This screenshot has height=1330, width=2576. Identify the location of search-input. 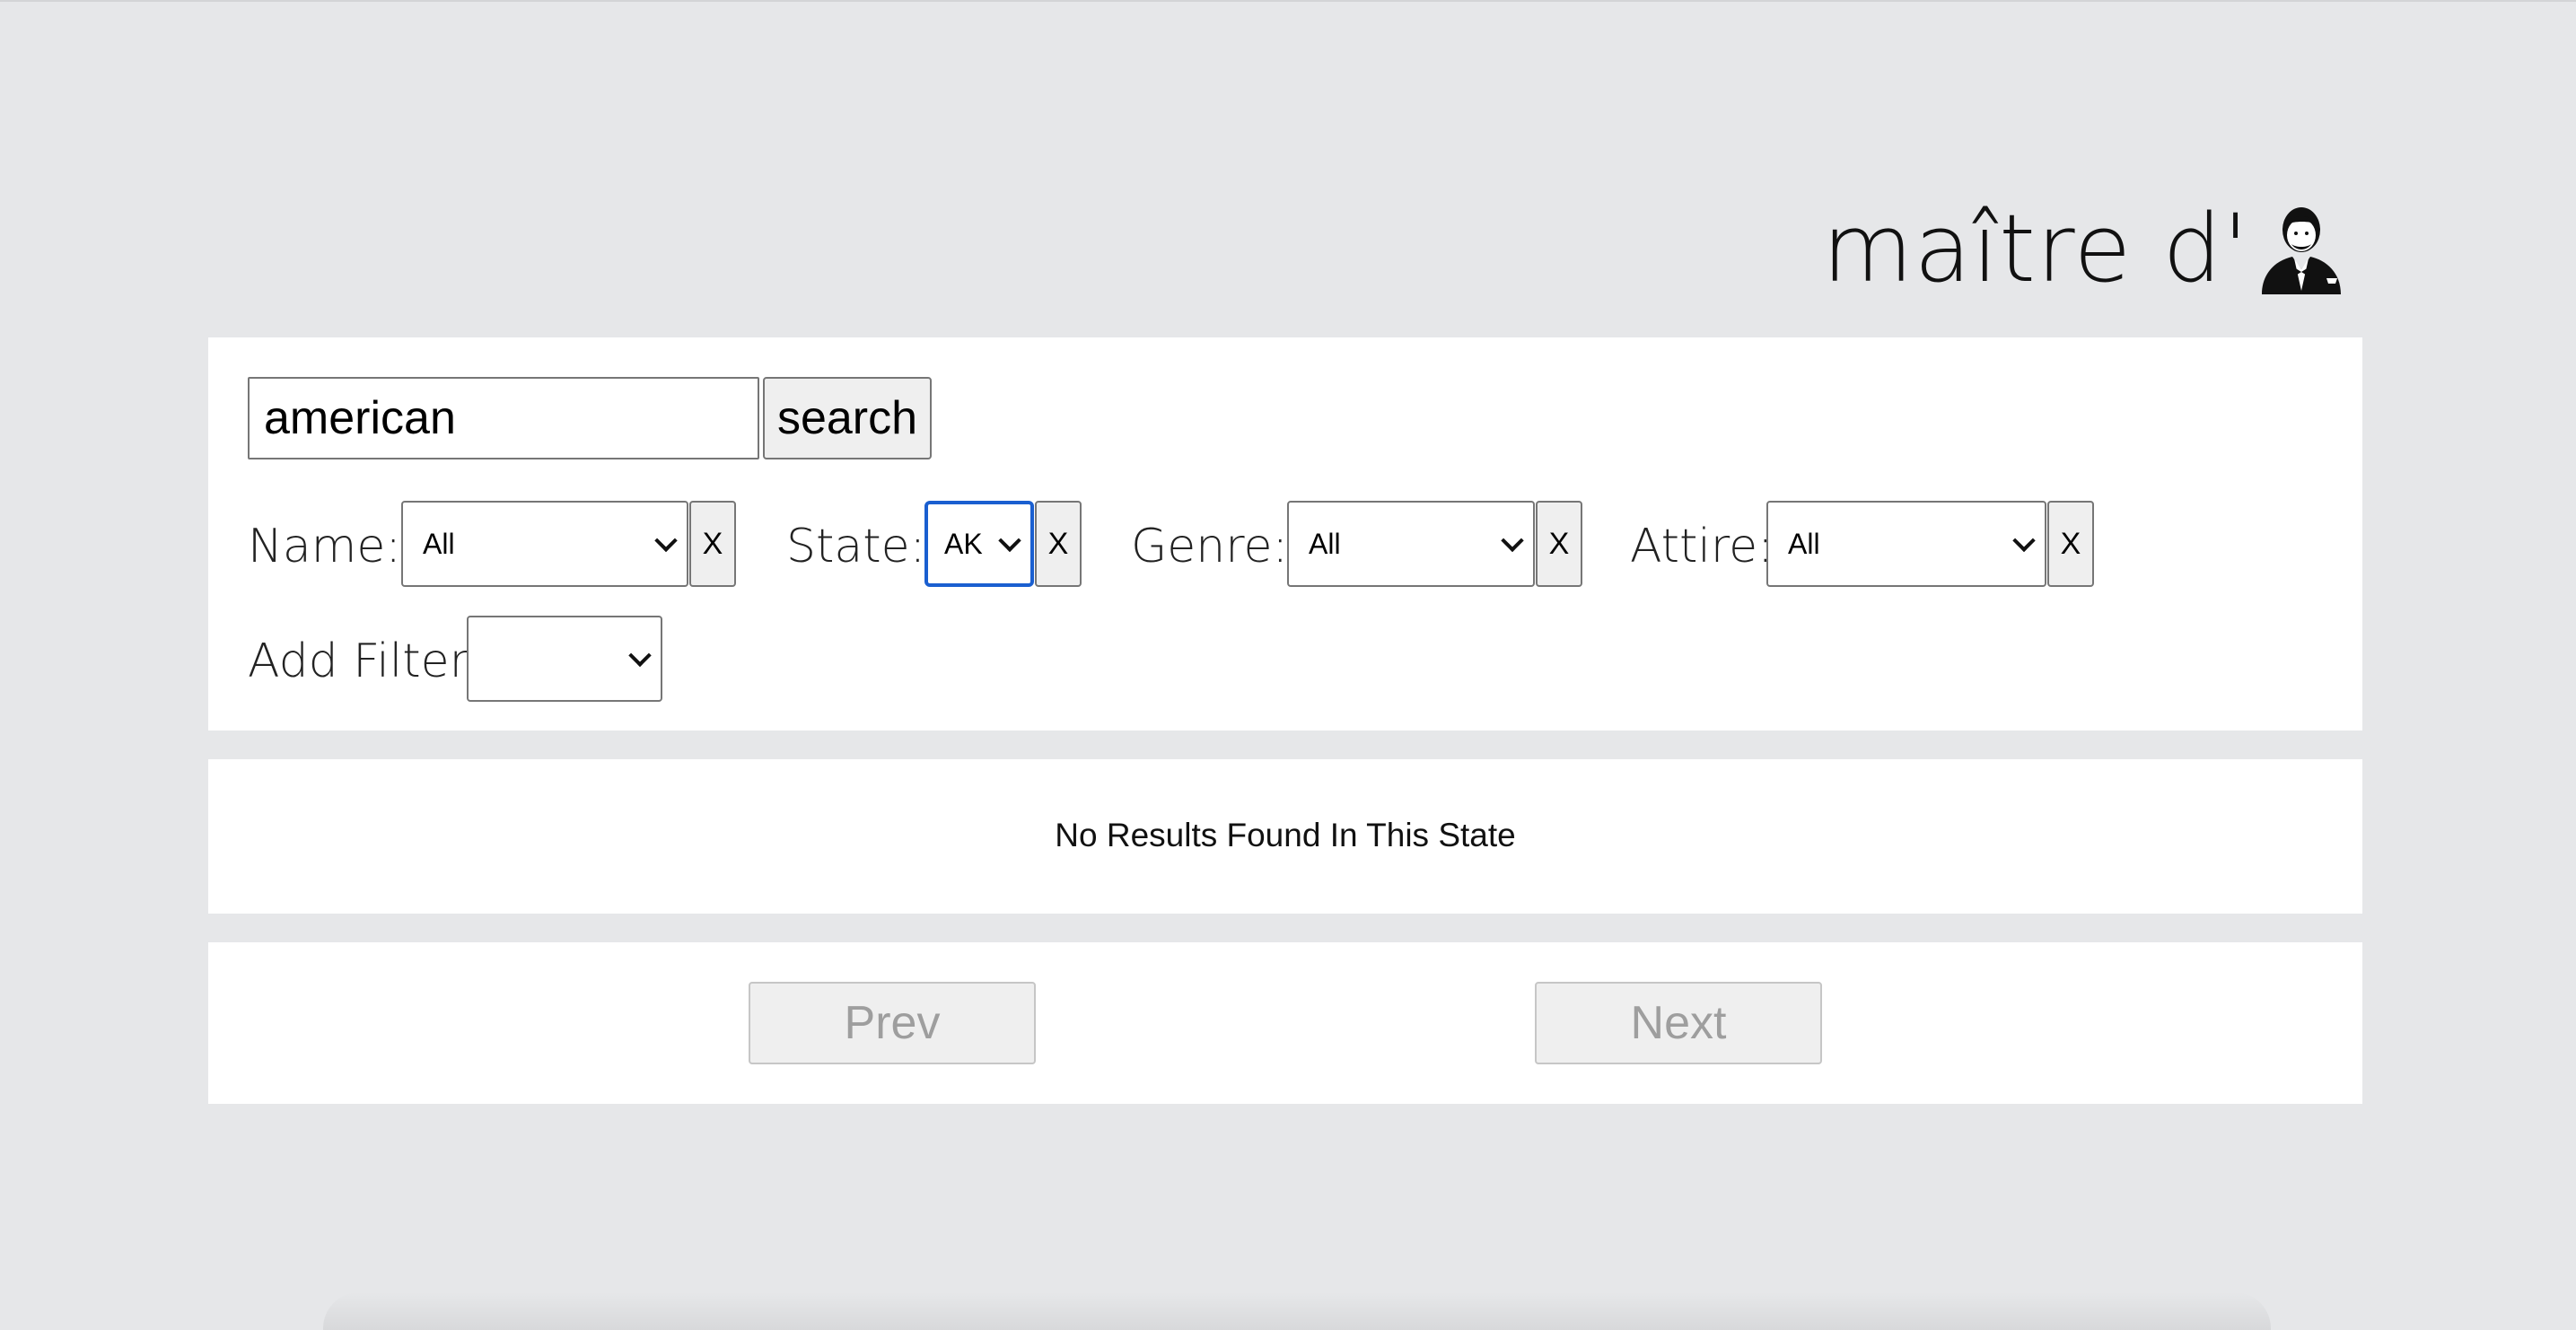
(504, 418).